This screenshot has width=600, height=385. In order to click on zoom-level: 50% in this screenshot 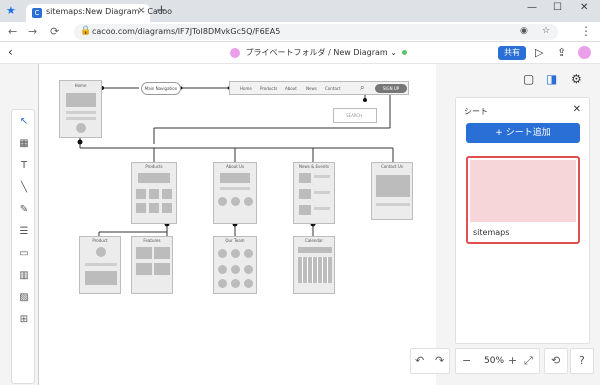, I will do `click(494, 361)`.